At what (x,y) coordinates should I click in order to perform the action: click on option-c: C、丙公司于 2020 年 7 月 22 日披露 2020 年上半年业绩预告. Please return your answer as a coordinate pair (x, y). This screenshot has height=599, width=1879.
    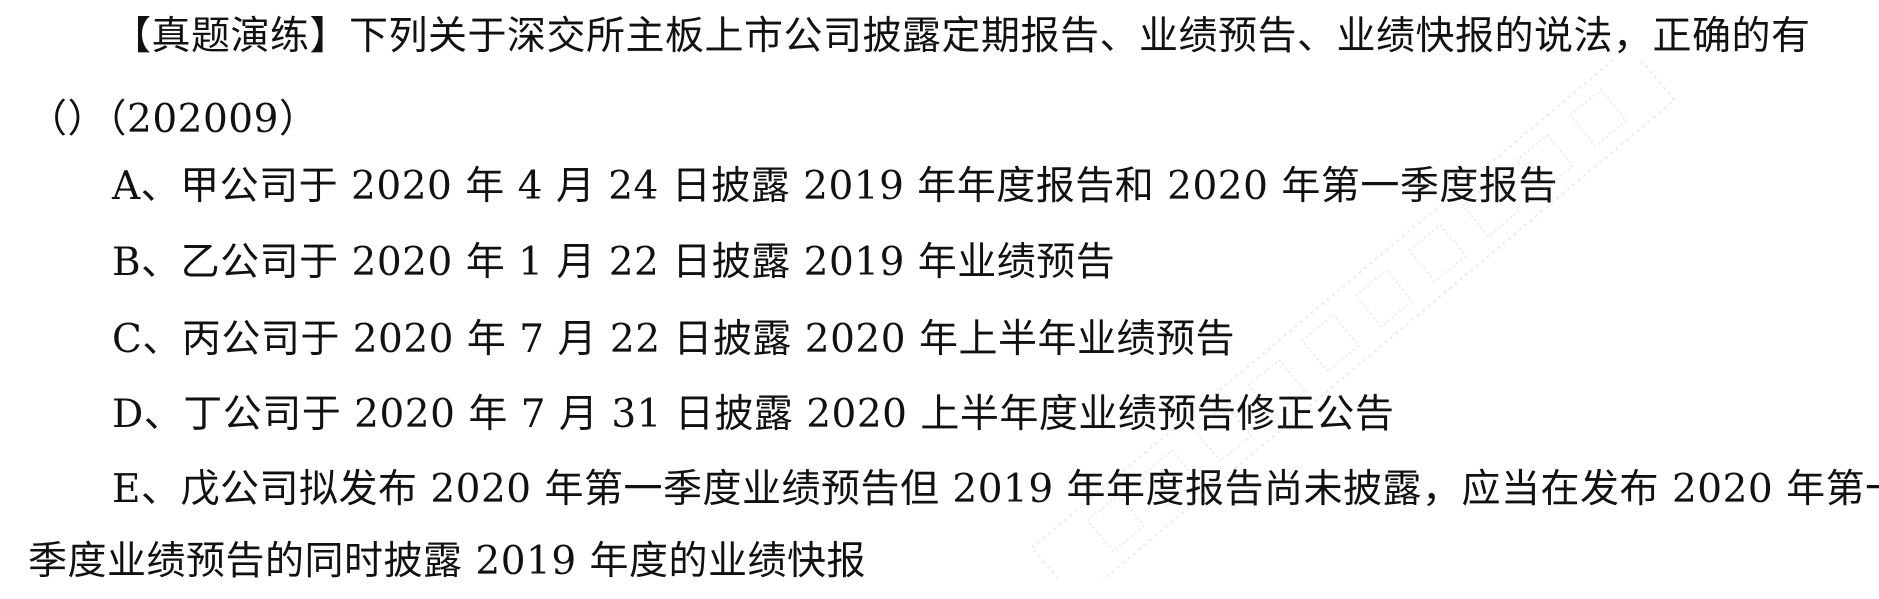
    Looking at the image, I should click on (673, 339).